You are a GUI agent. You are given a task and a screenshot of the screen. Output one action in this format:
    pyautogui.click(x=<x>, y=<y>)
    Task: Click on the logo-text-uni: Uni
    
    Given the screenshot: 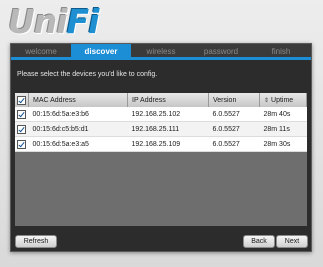 What is the action you would take?
    pyautogui.click(x=38, y=21)
    